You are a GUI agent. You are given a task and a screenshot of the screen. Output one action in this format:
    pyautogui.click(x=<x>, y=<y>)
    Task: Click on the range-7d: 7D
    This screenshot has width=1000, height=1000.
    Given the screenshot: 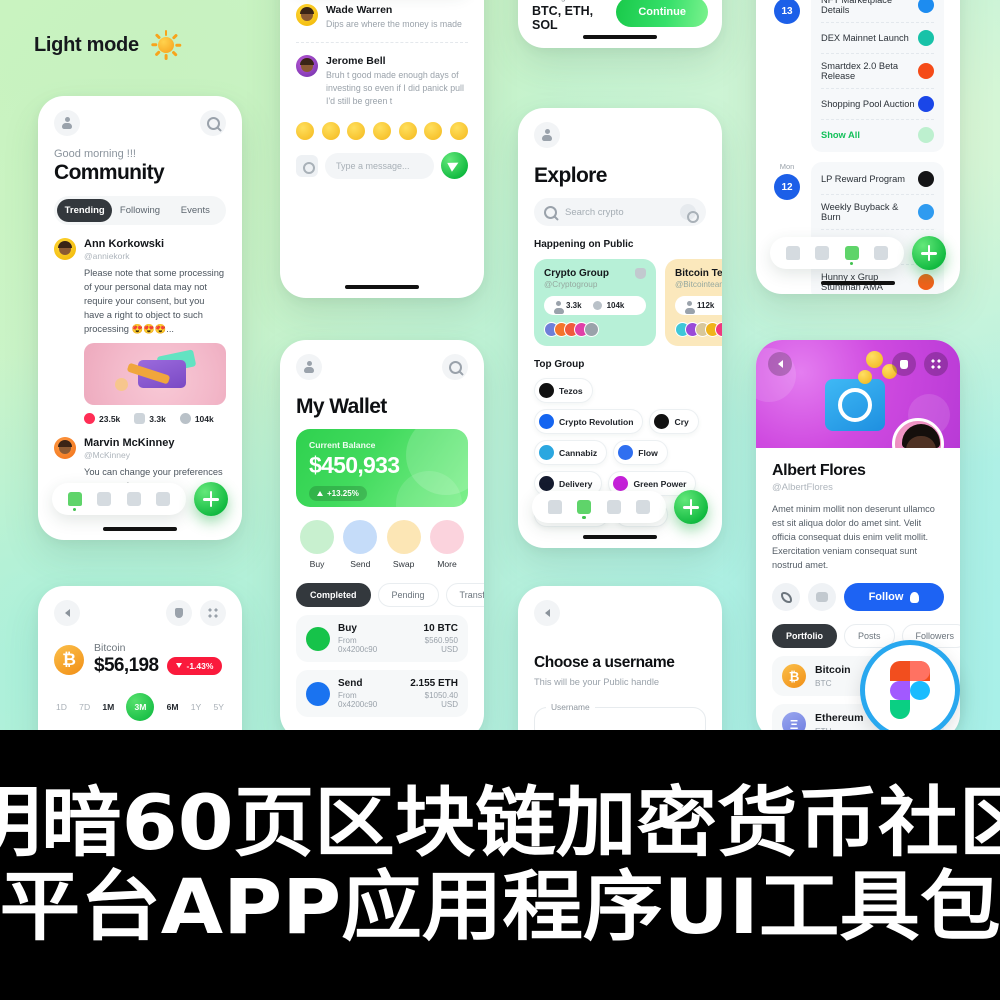 What is the action you would take?
    pyautogui.click(x=84, y=707)
    